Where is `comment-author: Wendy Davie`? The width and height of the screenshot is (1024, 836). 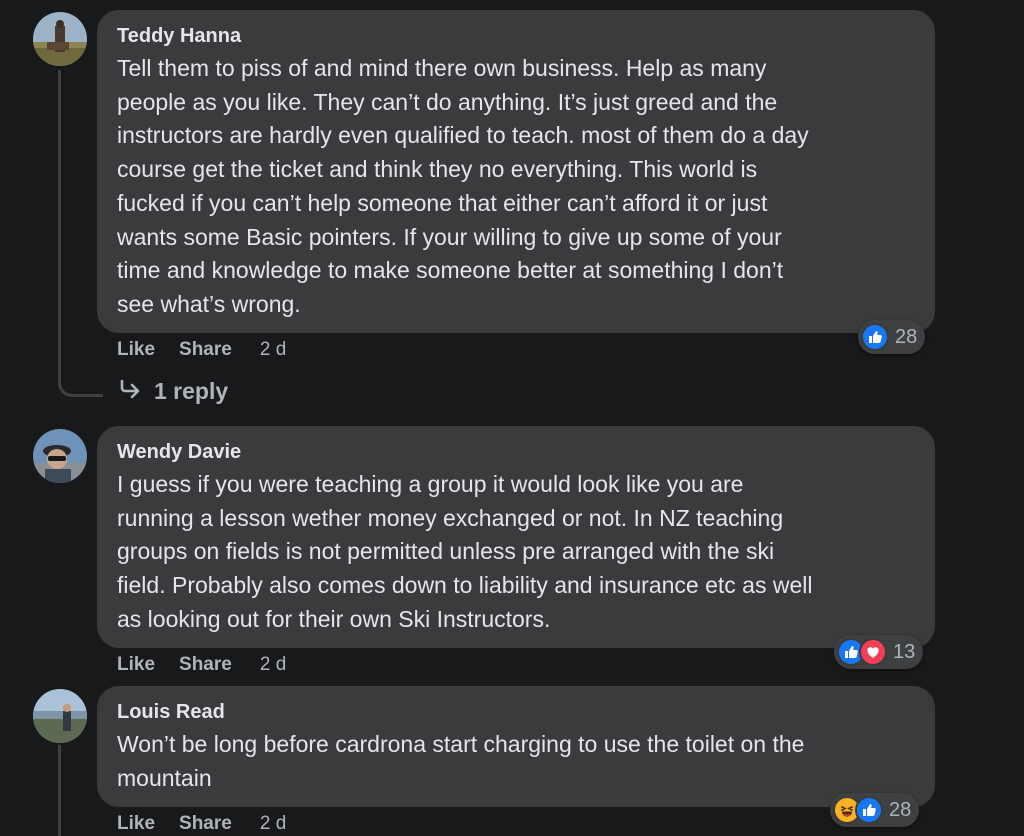
comment-author: Wendy Davie is located at coordinates (516, 452).